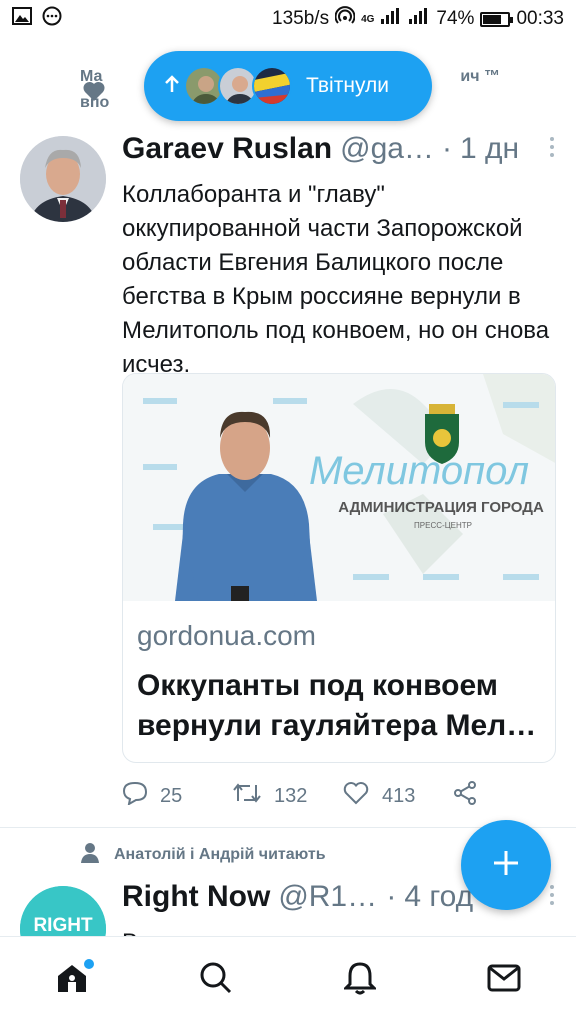 The height and width of the screenshot is (1024, 576). Describe the element at coordinates (339, 149) in the screenshot. I see `tweet-header: Garaev Ruslan @ga… · 1 дн` at that location.